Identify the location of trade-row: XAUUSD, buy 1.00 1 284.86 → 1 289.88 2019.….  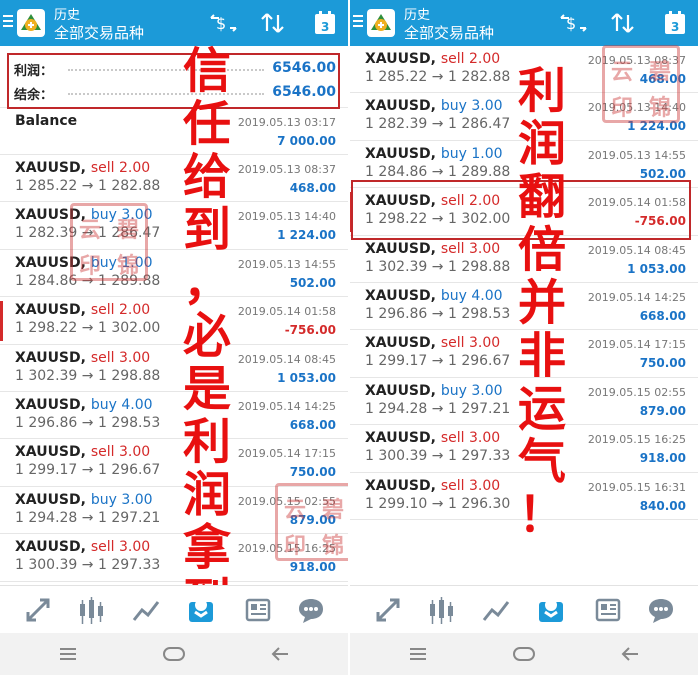
(174, 274).